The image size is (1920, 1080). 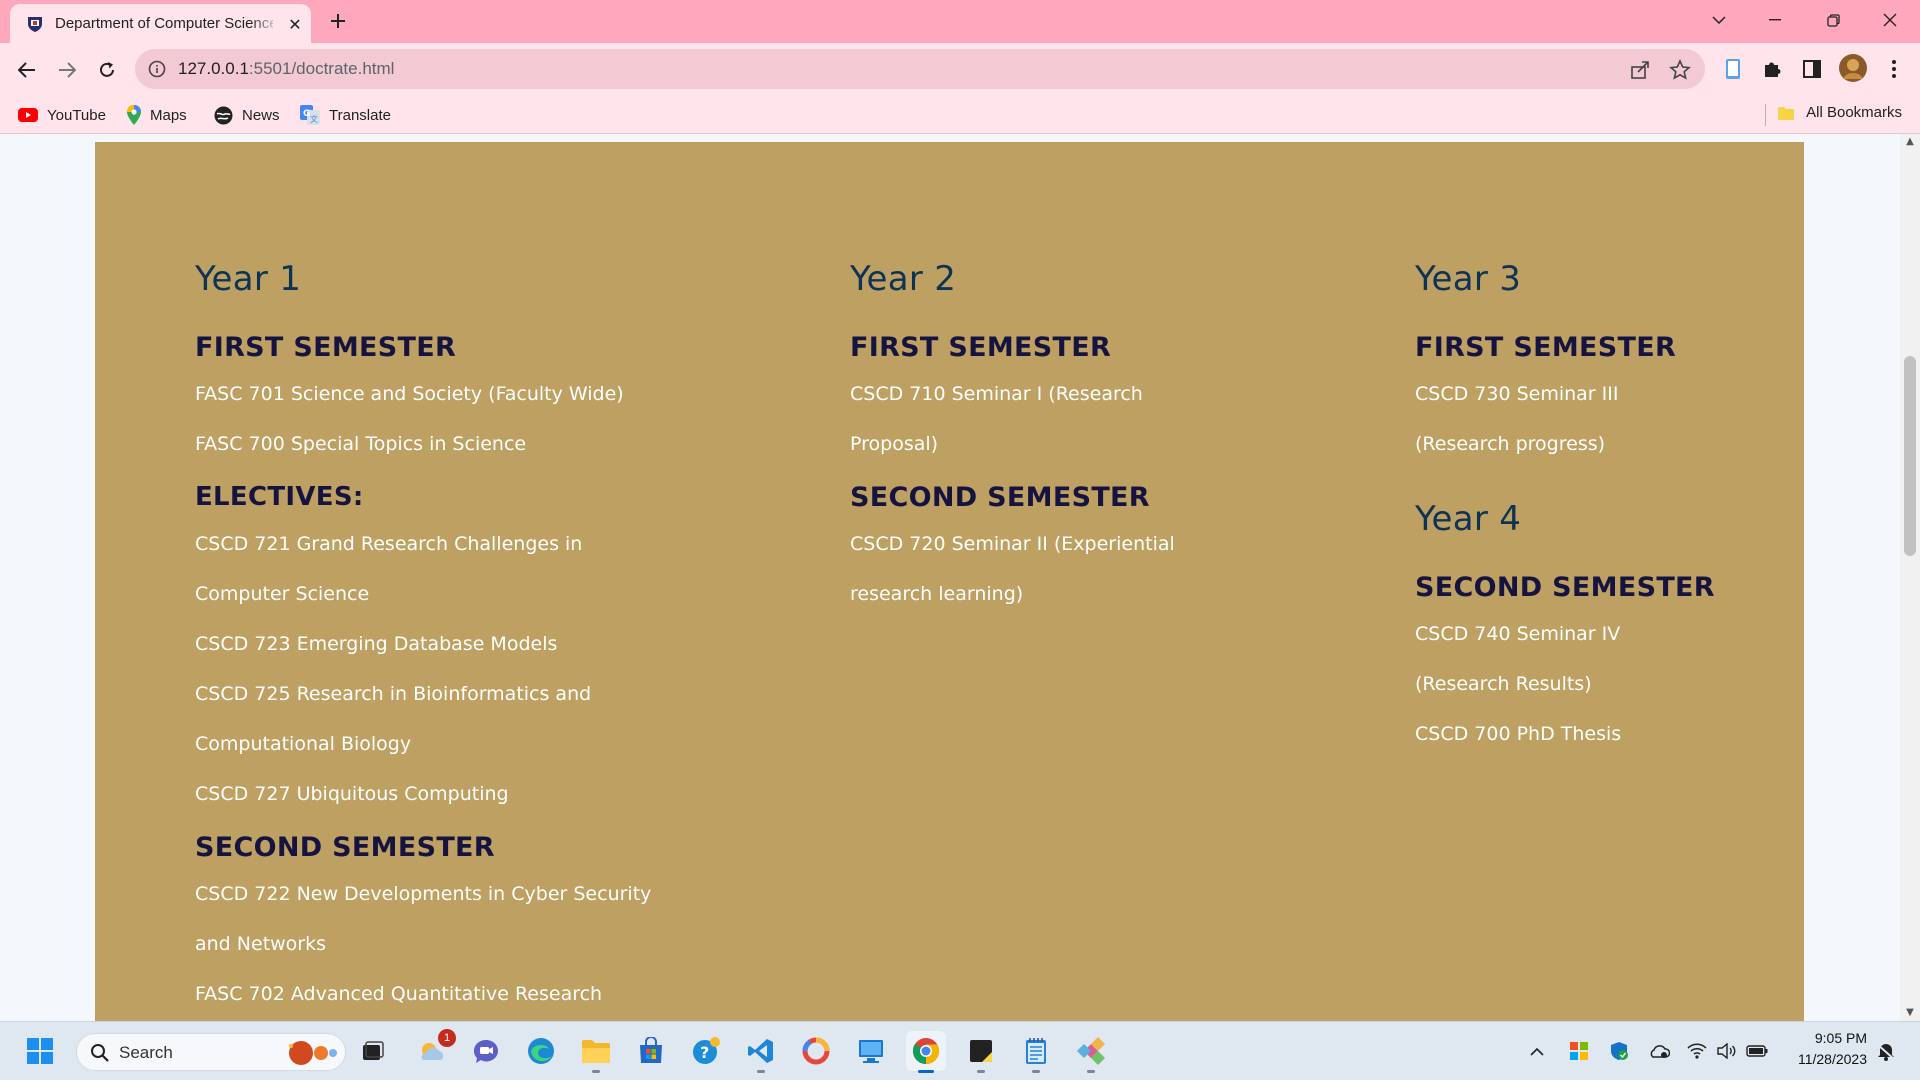 What do you see at coordinates (361, 444) in the screenshot?
I see `course-item: FASC 700 Special Topics in Science` at bounding box center [361, 444].